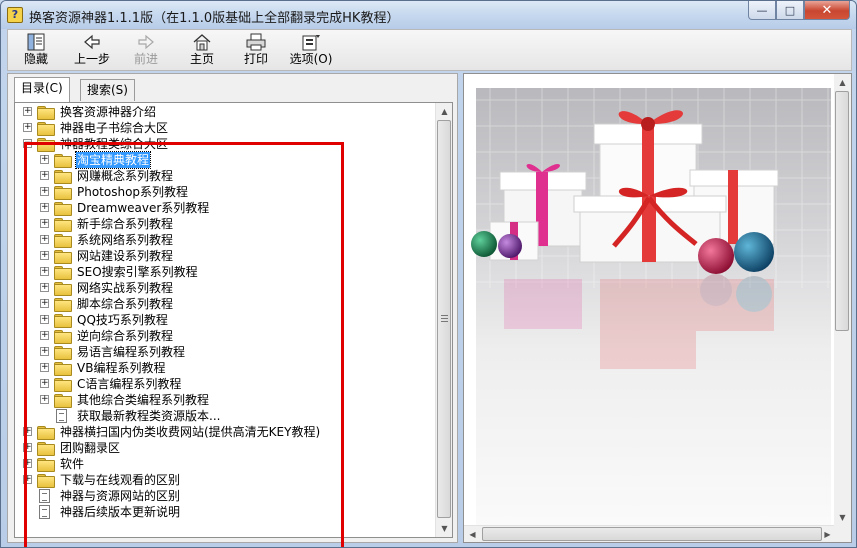 Image resolution: width=857 pixels, height=548 pixels. Describe the element at coordinates (113, 160) in the screenshot. I see `tree-item-label: 淘宝精典教程` at that location.